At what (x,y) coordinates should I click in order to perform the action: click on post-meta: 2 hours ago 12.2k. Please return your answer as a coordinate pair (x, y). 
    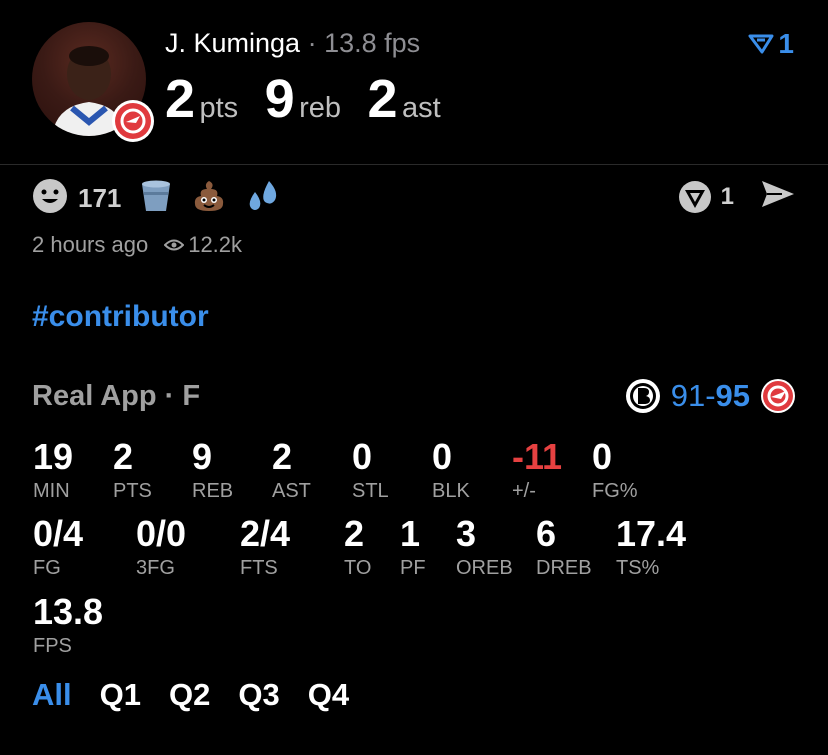
    Looking at the image, I should click on (137, 245).